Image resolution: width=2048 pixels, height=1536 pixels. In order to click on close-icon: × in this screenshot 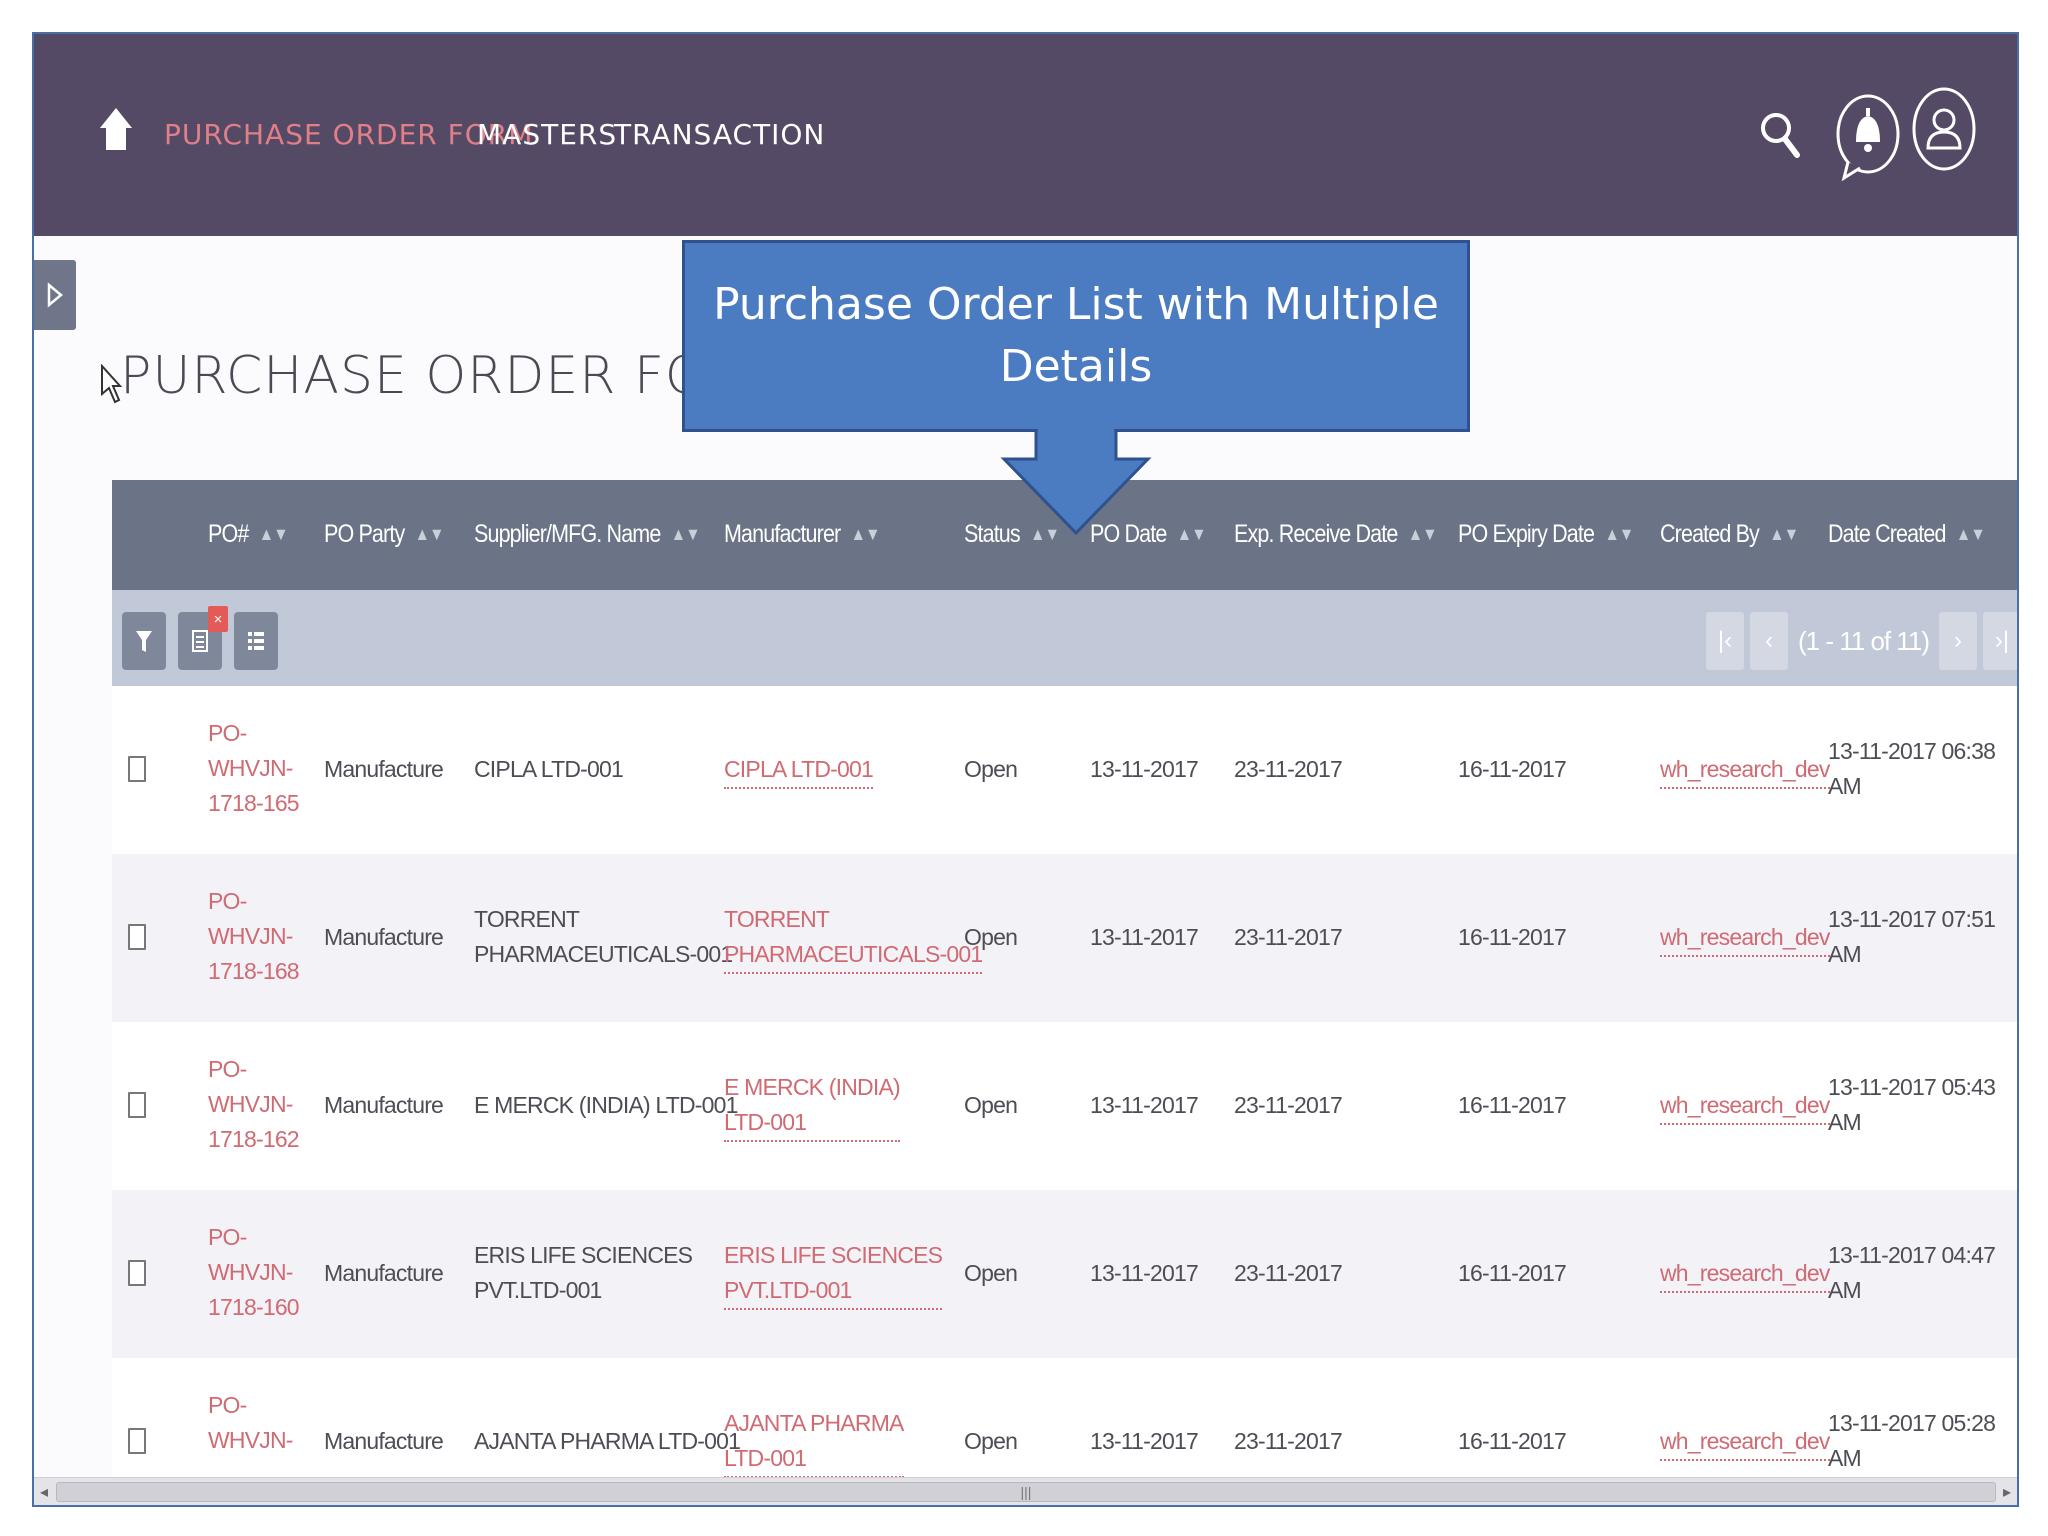, I will do `click(218, 619)`.